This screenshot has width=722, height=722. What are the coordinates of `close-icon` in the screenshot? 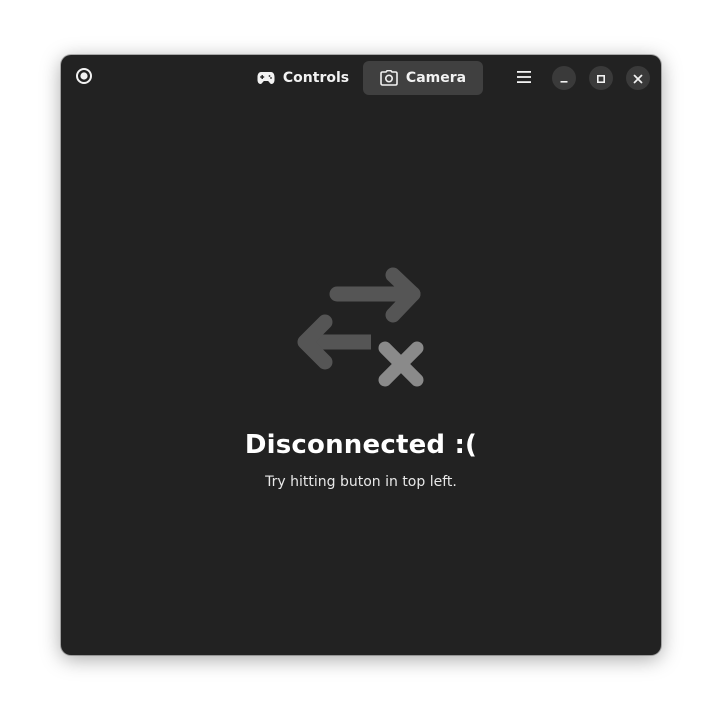 It's located at (638, 78).